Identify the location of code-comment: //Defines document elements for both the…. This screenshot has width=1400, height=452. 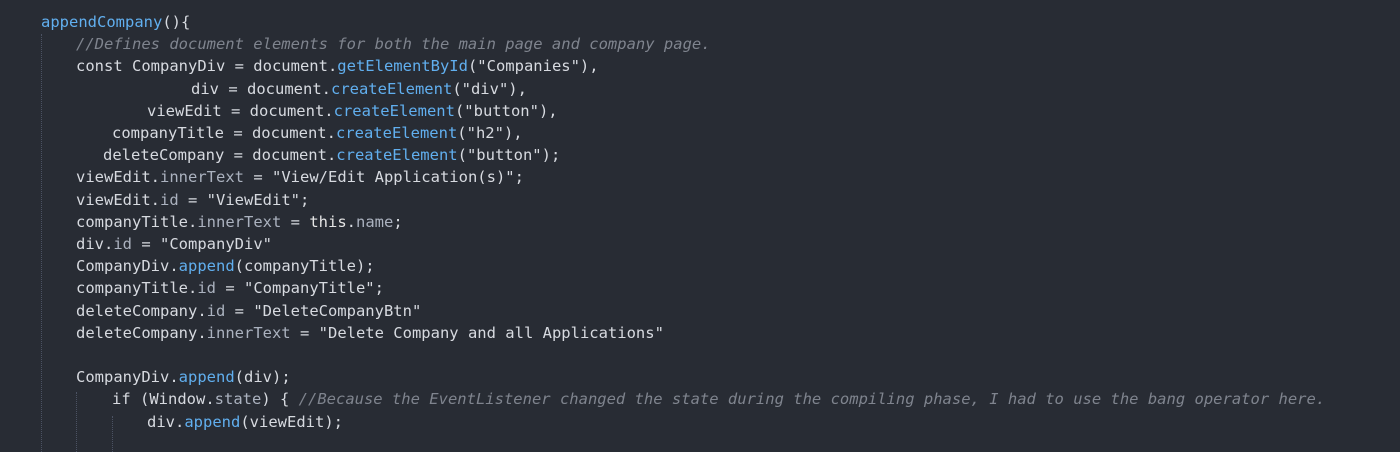
(393, 44).